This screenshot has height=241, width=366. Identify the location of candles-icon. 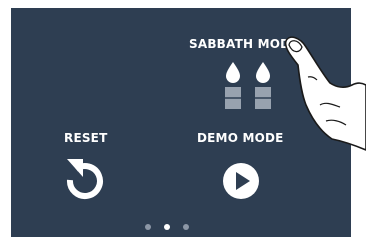
(248, 85).